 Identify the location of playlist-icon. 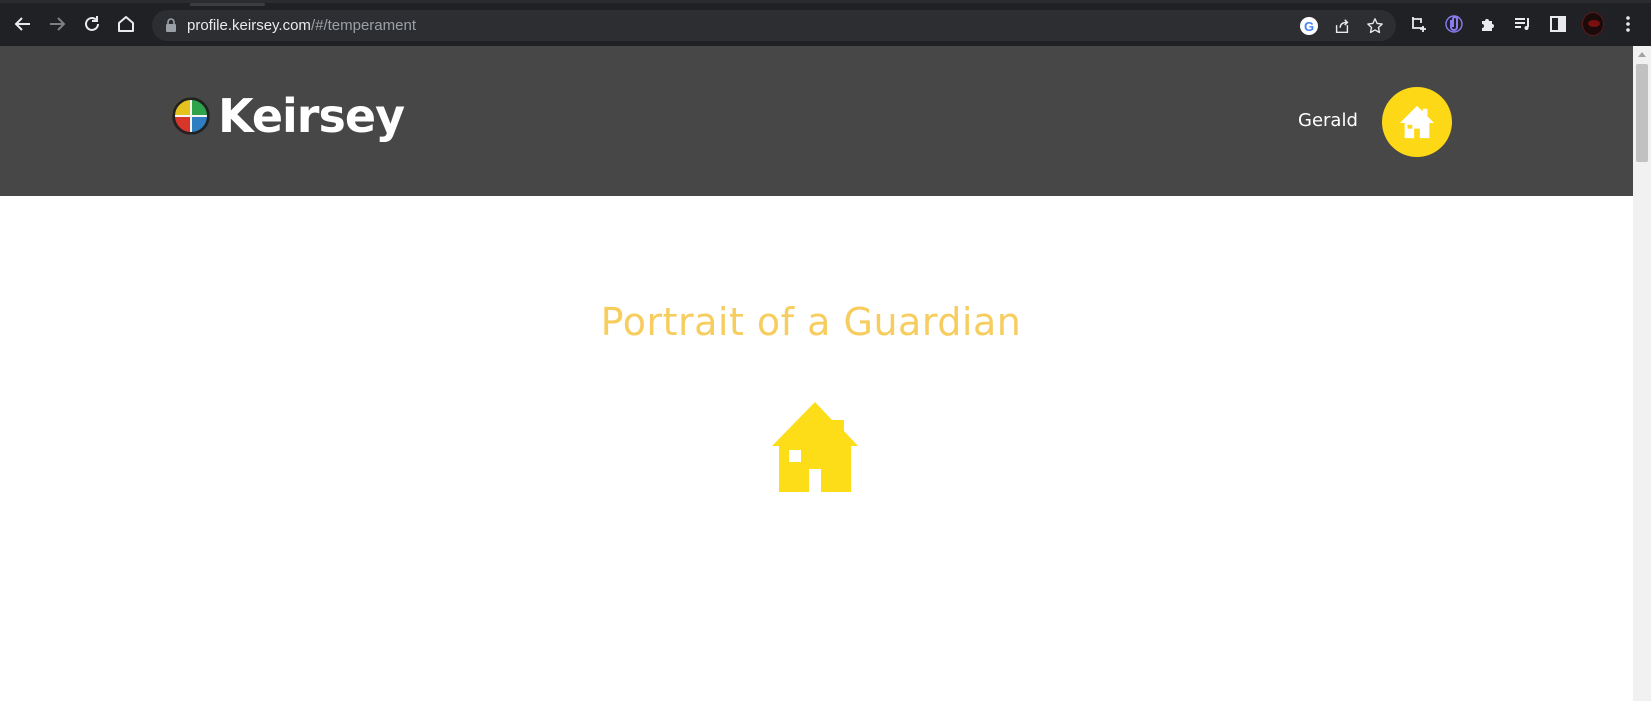
(1522, 24).